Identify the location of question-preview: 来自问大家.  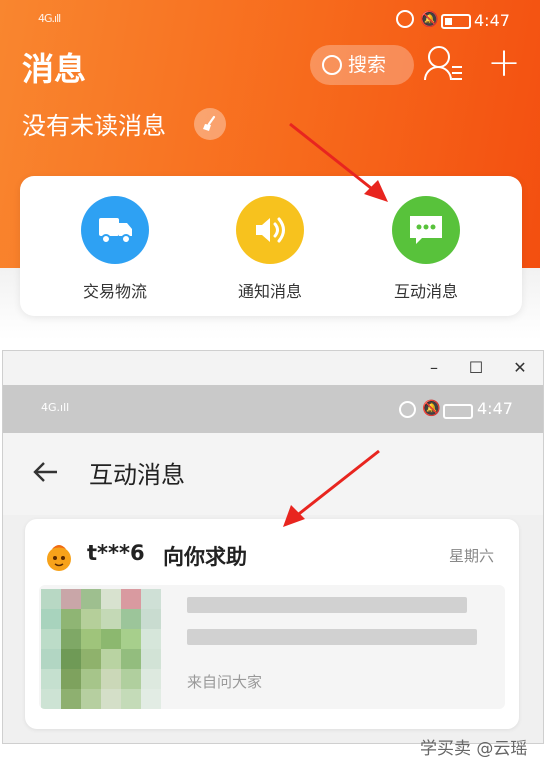
(272, 647).